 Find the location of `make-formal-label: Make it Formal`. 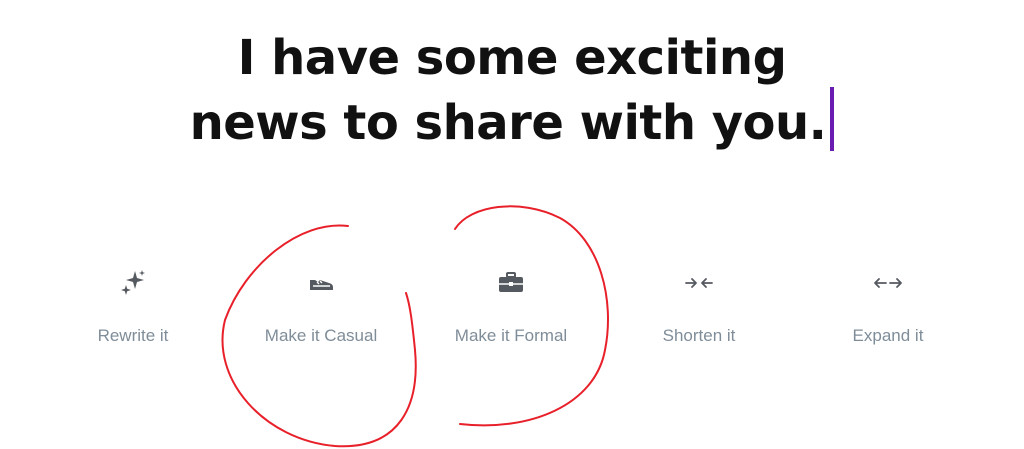

make-formal-label: Make it Formal is located at coordinates (511, 335).